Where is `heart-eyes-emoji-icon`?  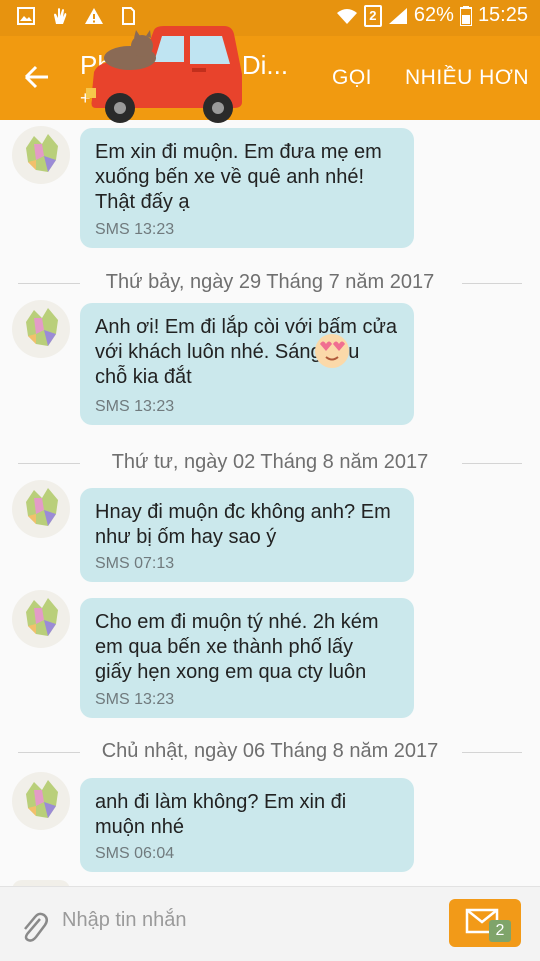
heart-eyes-emoji-icon is located at coordinates (332, 351).